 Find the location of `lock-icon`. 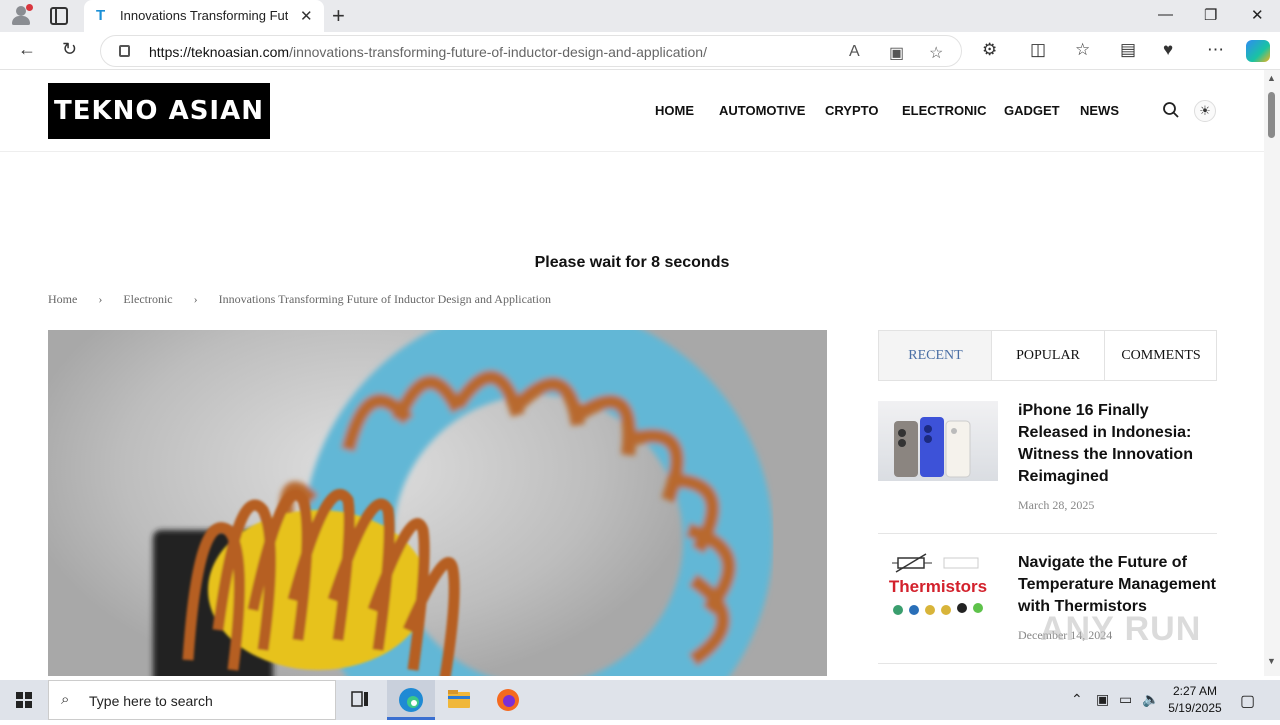

lock-icon is located at coordinates (124, 51).